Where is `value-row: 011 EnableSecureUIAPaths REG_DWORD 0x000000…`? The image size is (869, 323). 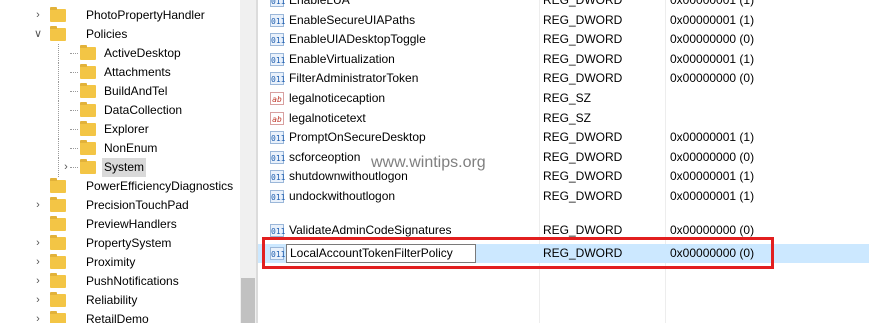 value-row: 011 EnableSecureUIAPaths REG_DWORD 0x000000… is located at coordinates (563, 20).